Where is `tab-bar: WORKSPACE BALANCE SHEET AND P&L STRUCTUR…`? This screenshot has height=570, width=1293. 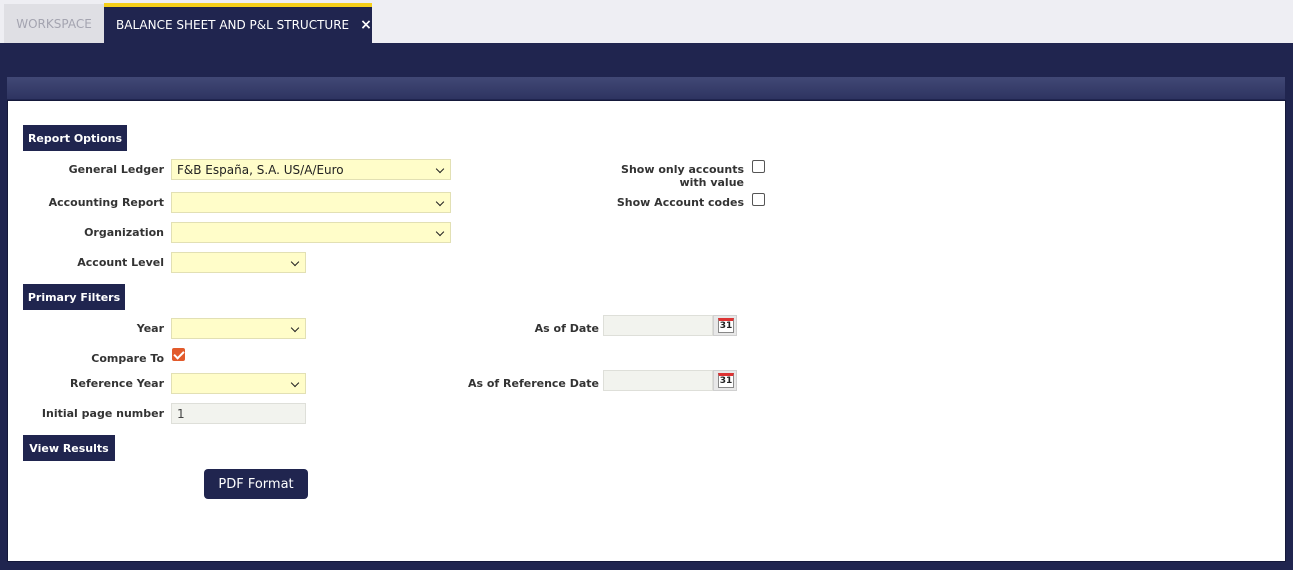
tab-bar: WORKSPACE BALANCE SHEET AND P&L STRUCTUR… is located at coordinates (646, 21).